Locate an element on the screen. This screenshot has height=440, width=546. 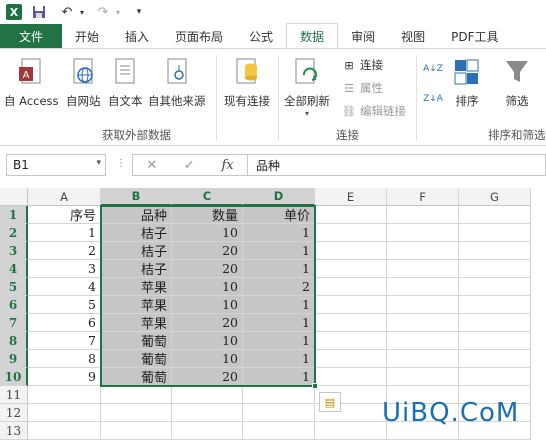
cell-e1 is located at coordinates (351, 215).